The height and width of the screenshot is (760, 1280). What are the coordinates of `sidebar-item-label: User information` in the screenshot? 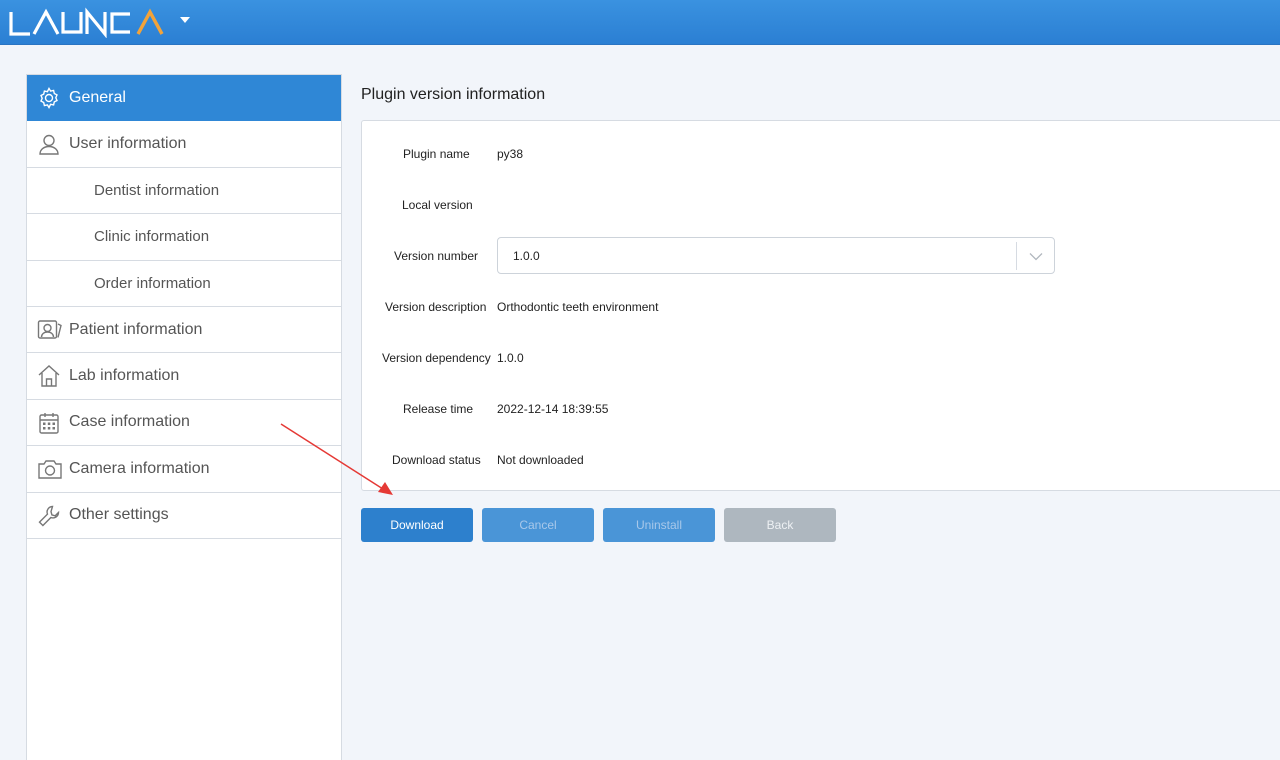 It's located at (128, 144).